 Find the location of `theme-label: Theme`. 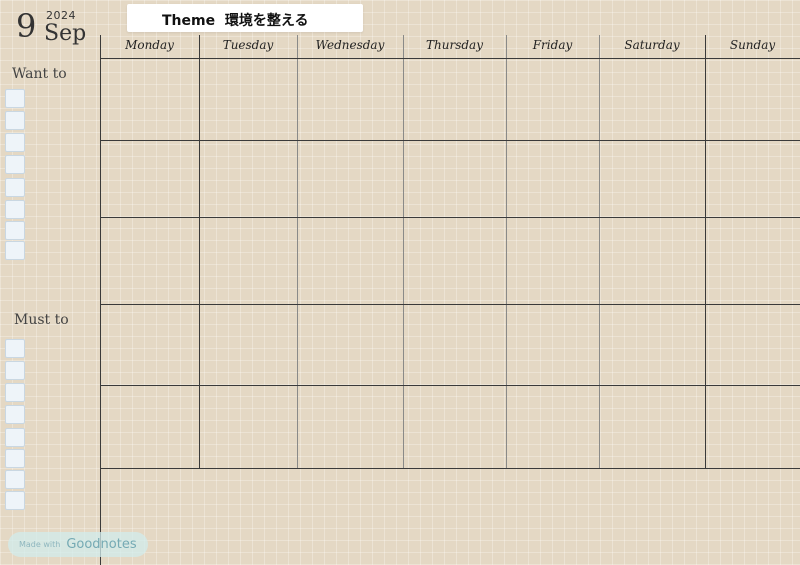

theme-label: Theme is located at coordinates (189, 21).